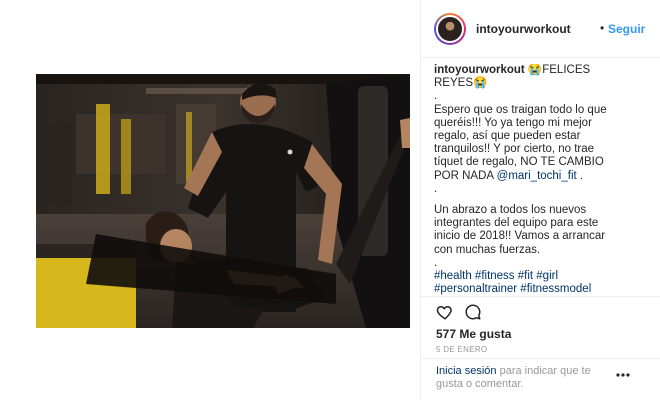 The height and width of the screenshot is (400, 660). Describe the element at coordinates (473, 312) in the screenshot. I see `comment-icon` at that location.